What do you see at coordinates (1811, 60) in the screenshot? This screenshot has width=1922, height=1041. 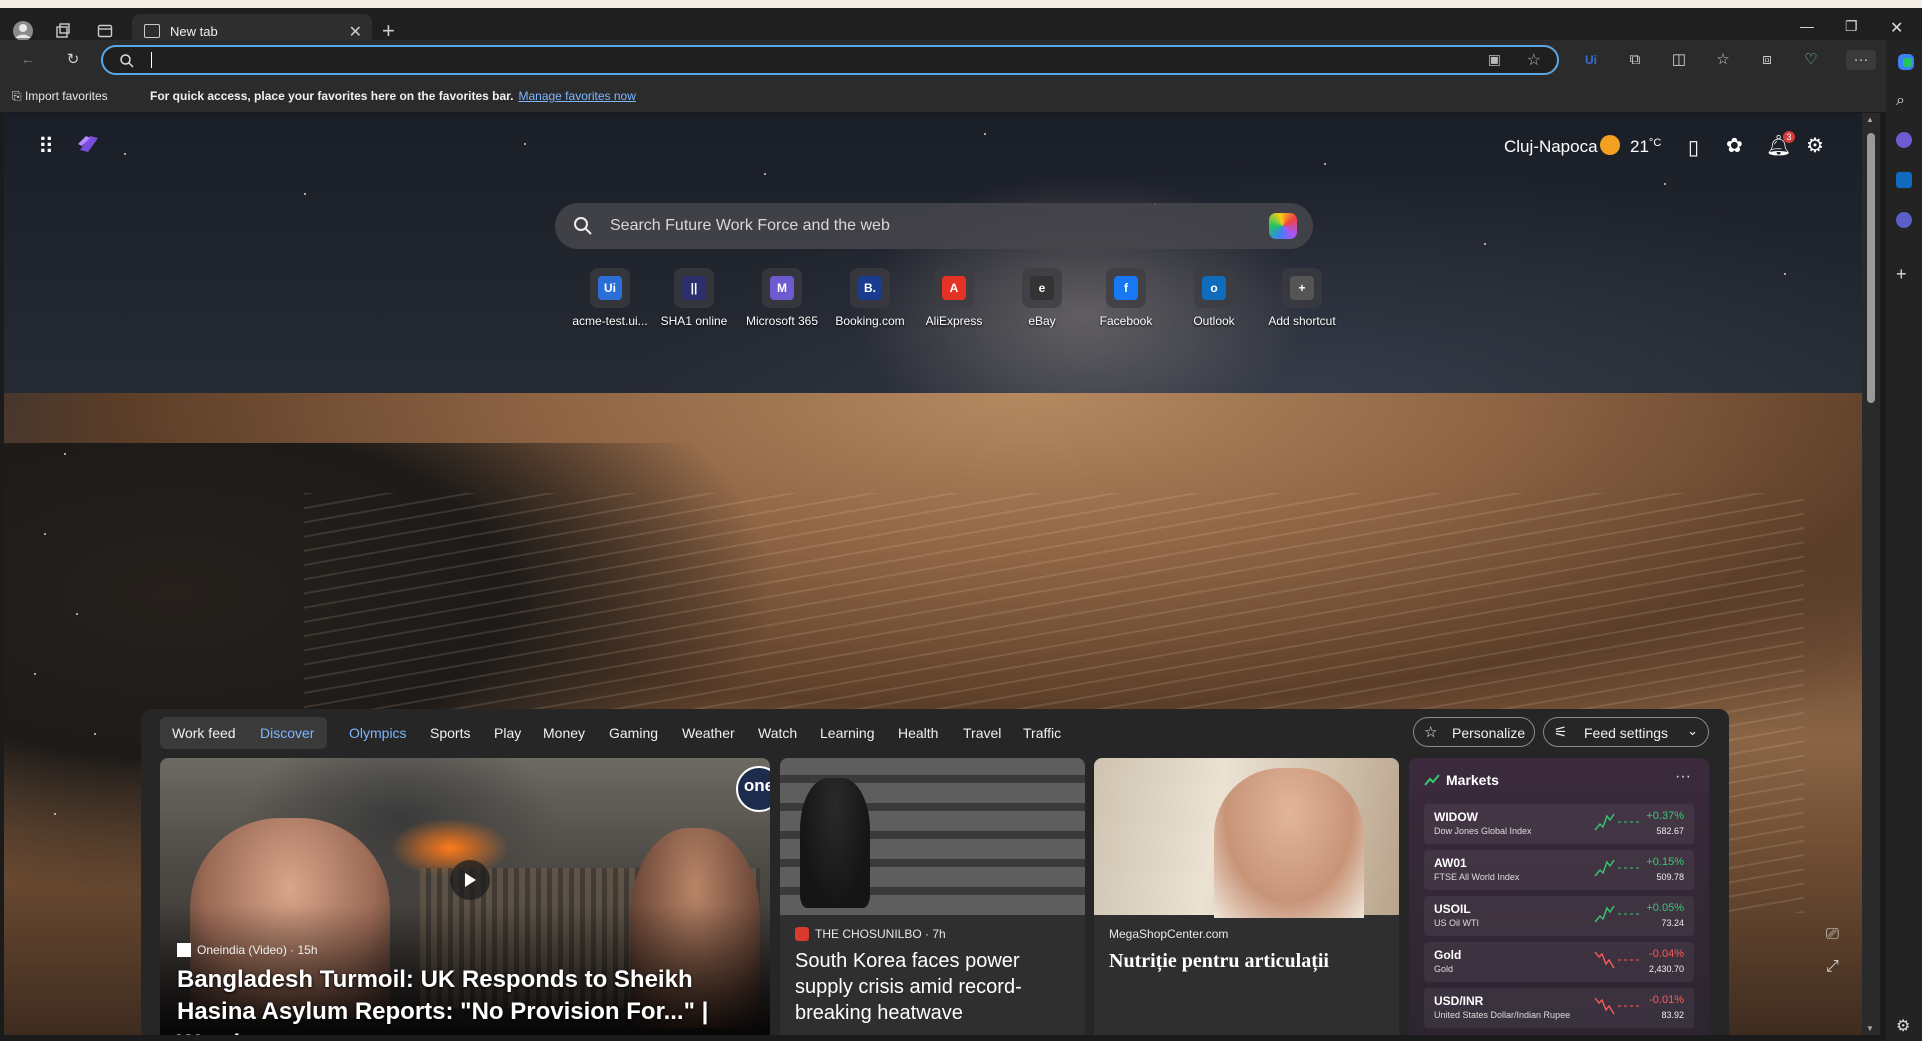 I see `browser-essentials-icon: ♡` at bounding box center [1811, 60].